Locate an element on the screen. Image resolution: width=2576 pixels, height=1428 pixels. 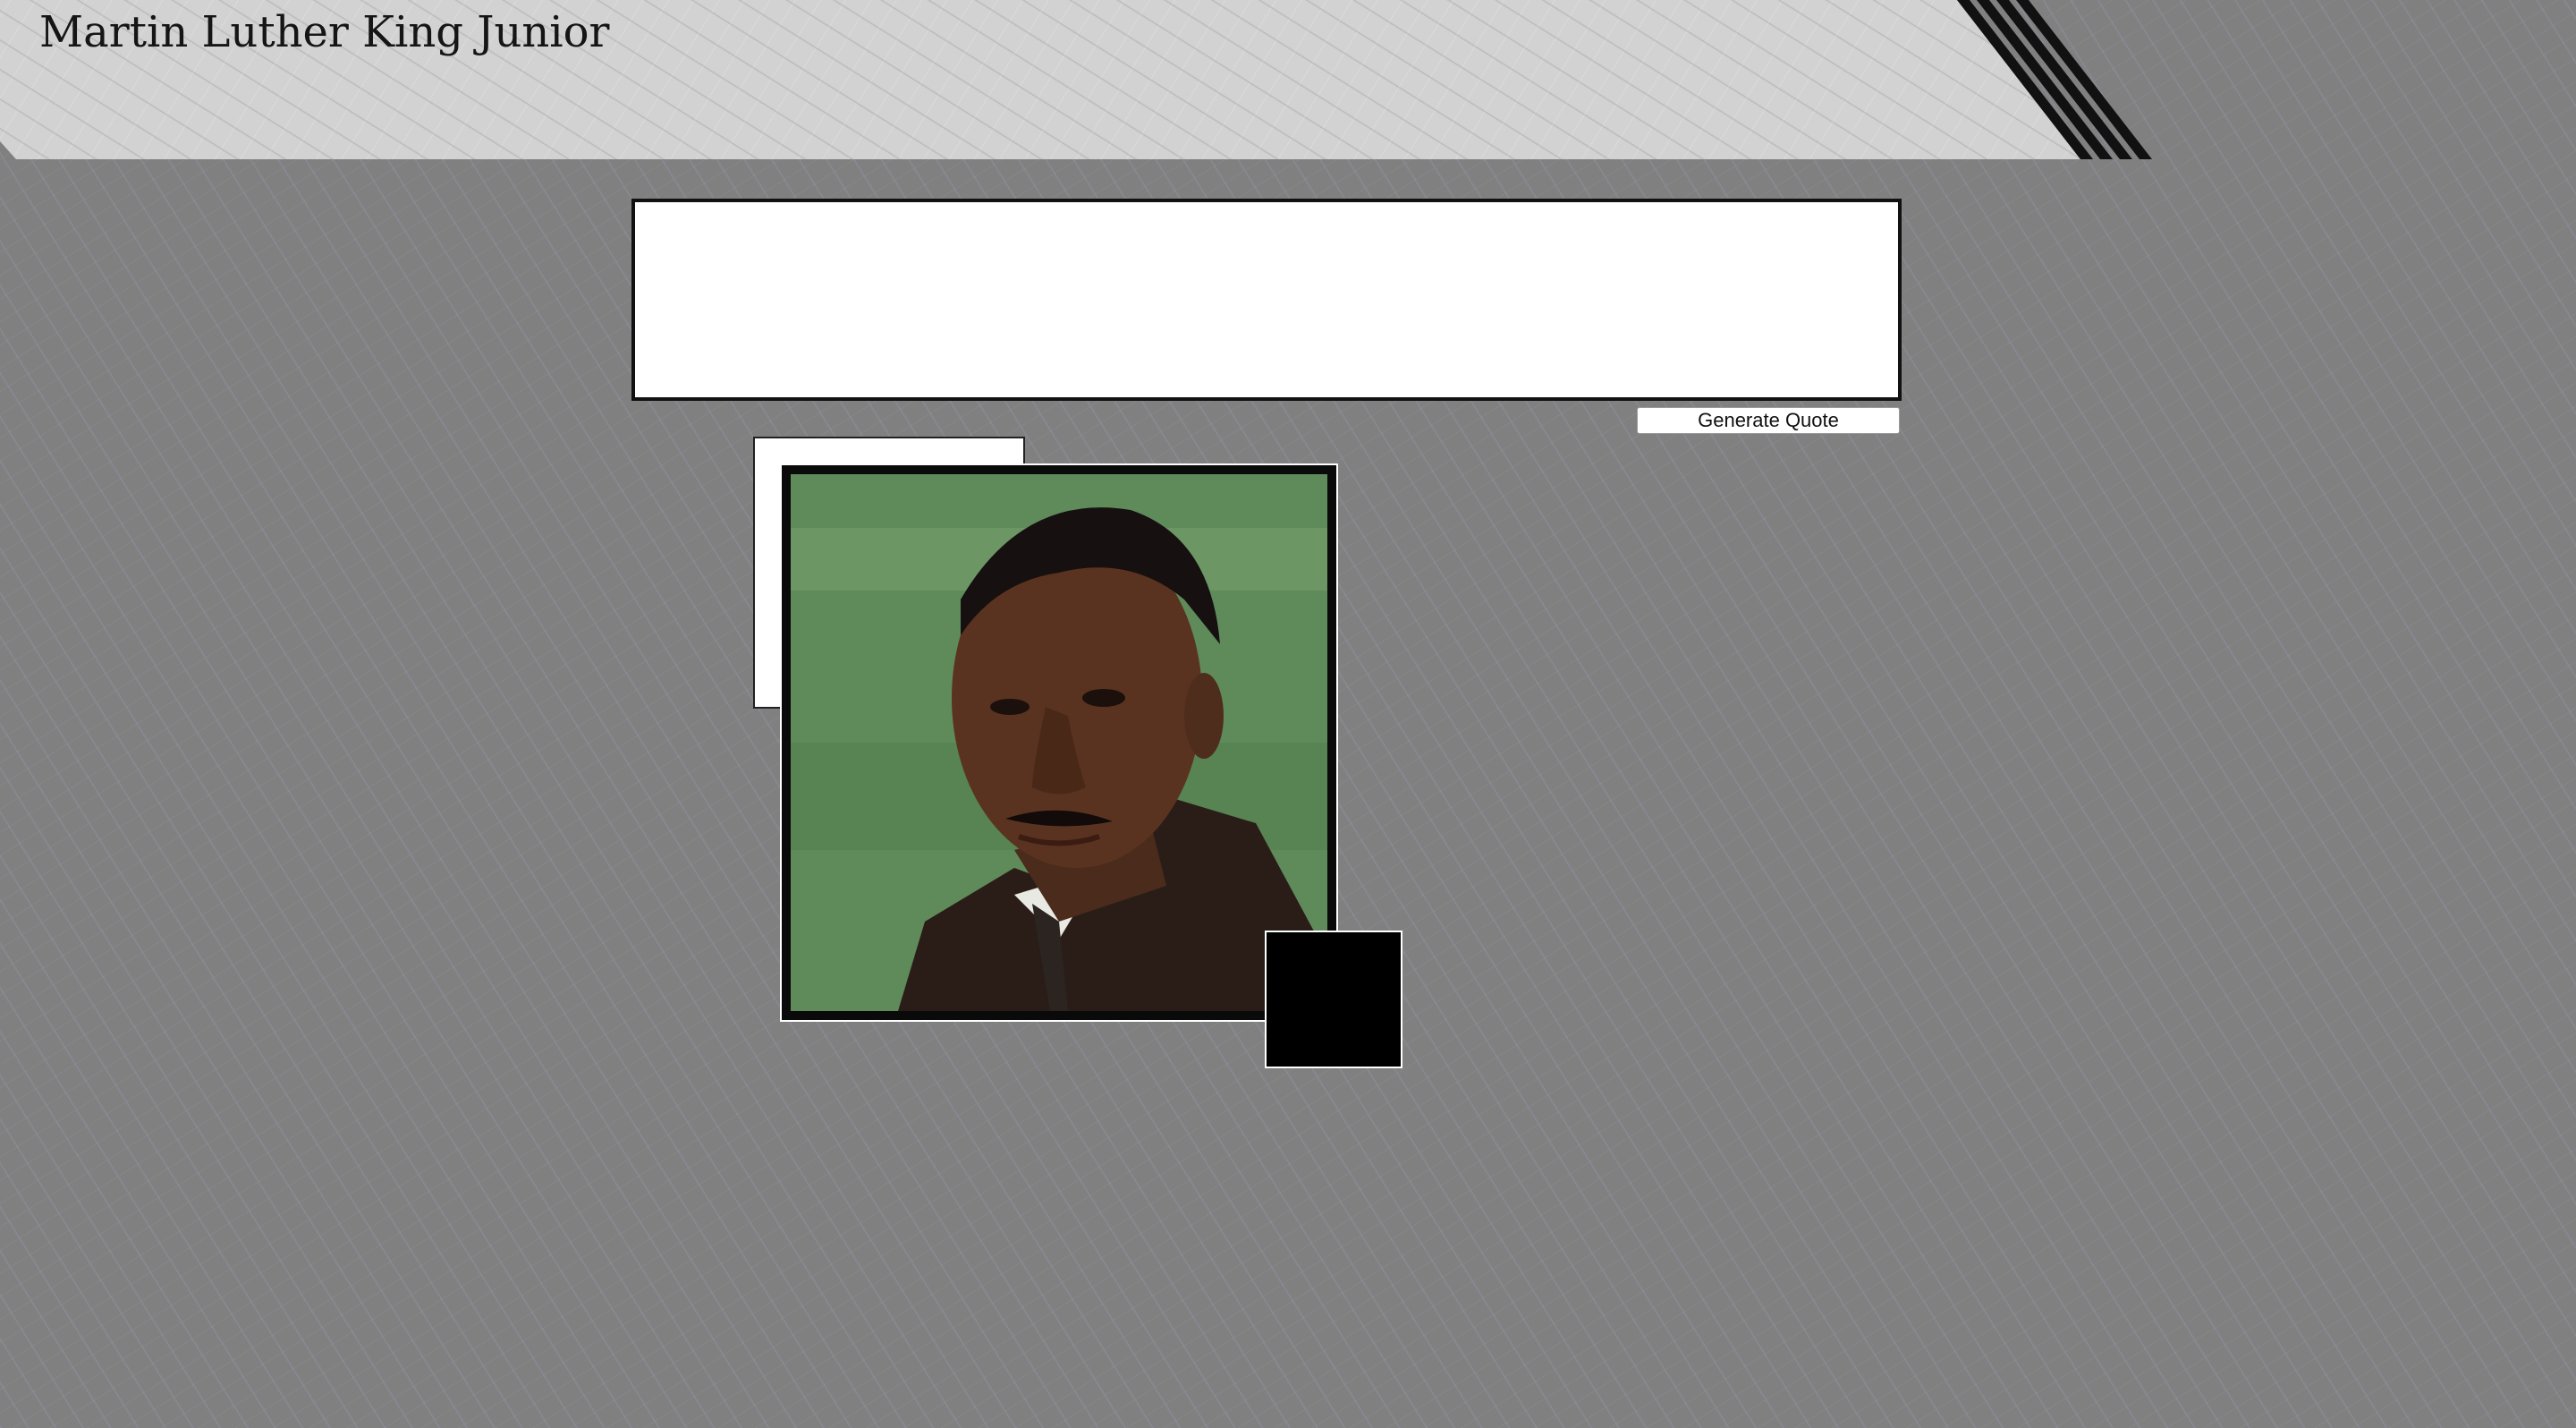
header-stripes-decoration is located at coordinates (2054, 79).